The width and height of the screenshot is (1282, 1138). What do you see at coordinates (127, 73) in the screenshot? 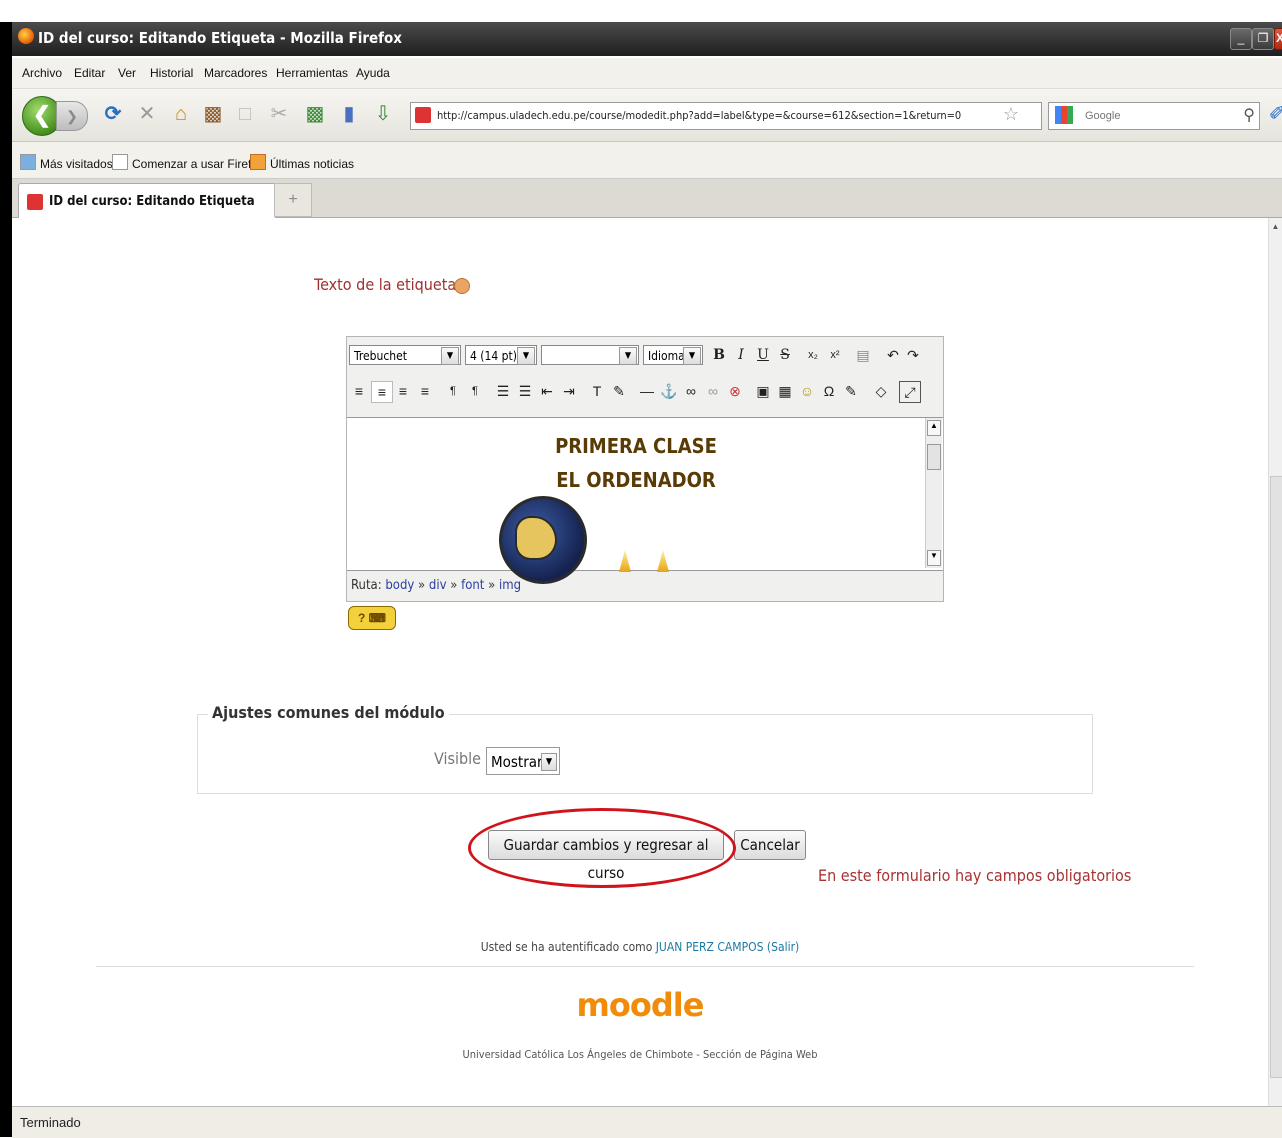
I see `menu-ver: Ver` at bounding box center [127, 73].